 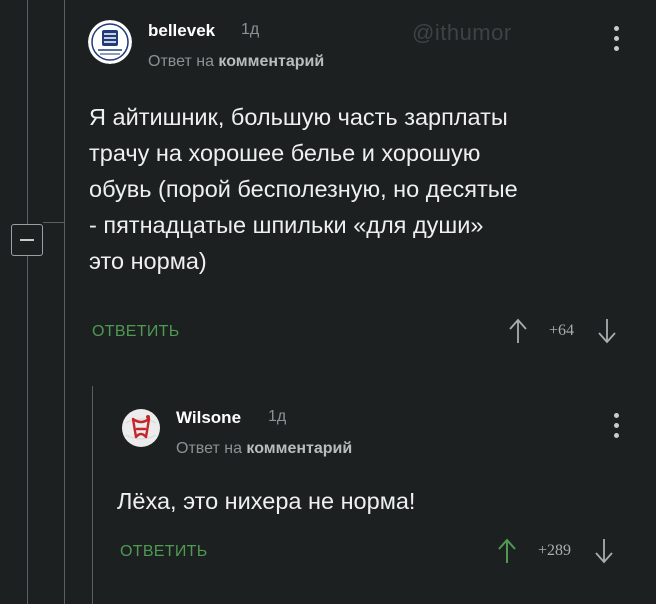 I want to click on thread-line-nested, so click(x=92, y=495).